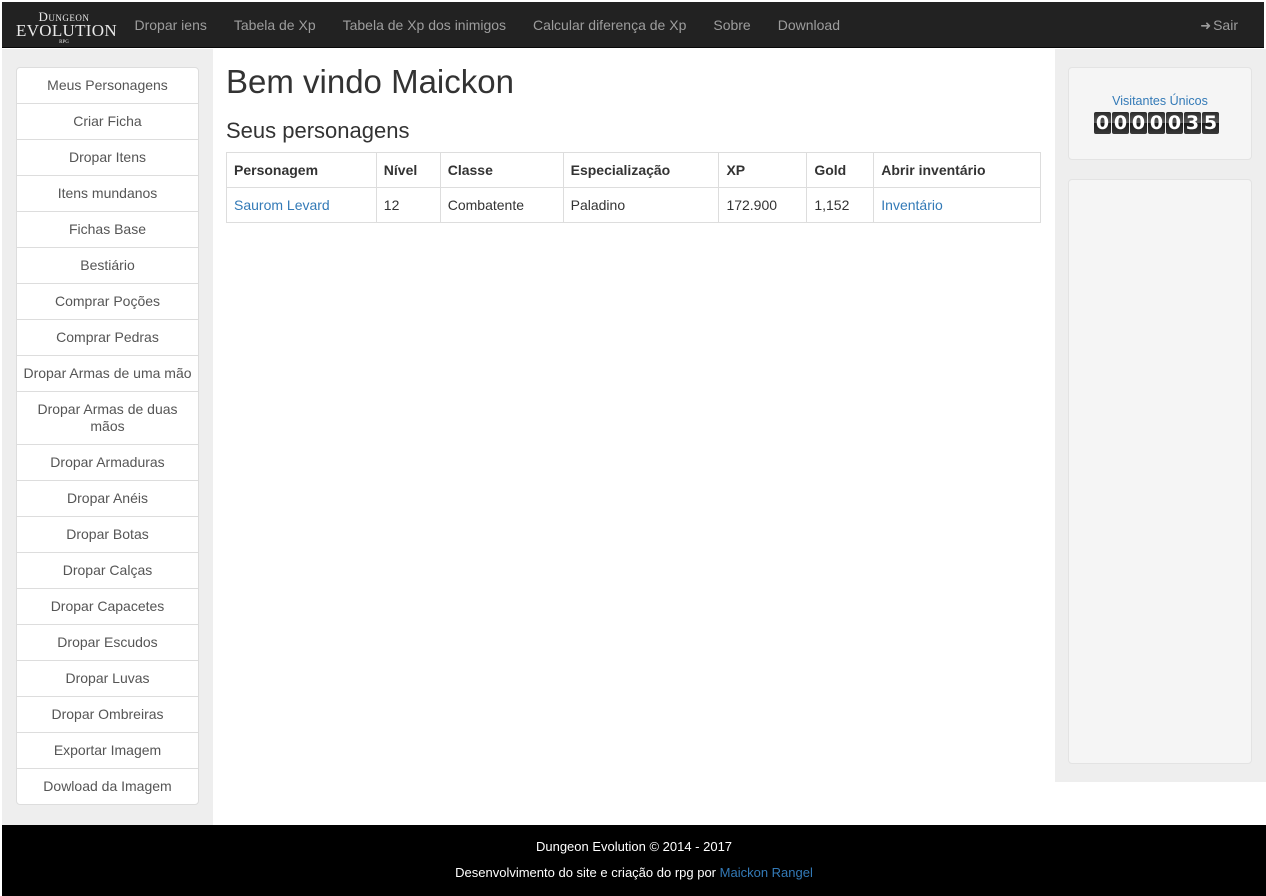 This screenshot has height=896, width=1266. I want to click on sidebar-item-download-imagem: Dowload da Imagem, so click(107, 786).